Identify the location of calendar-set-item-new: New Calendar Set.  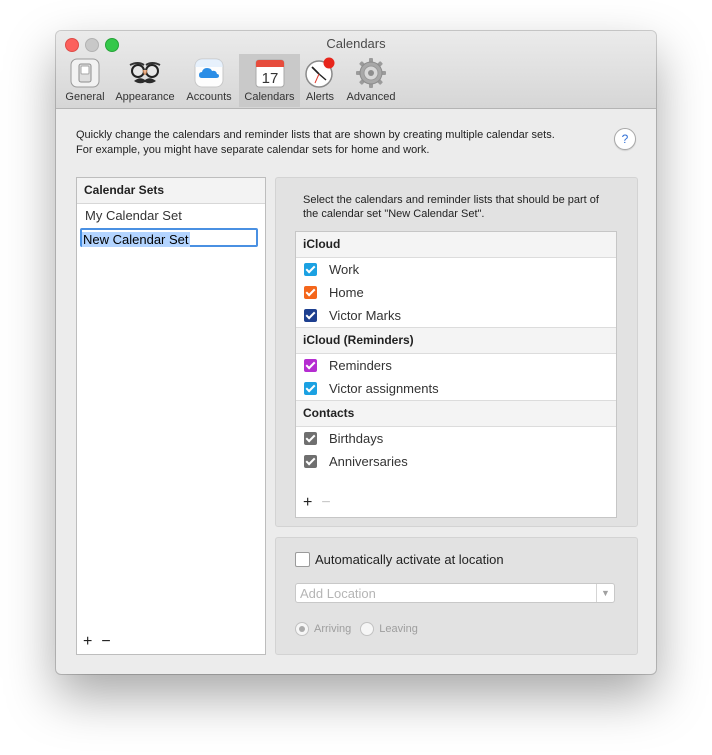
(171, 238).